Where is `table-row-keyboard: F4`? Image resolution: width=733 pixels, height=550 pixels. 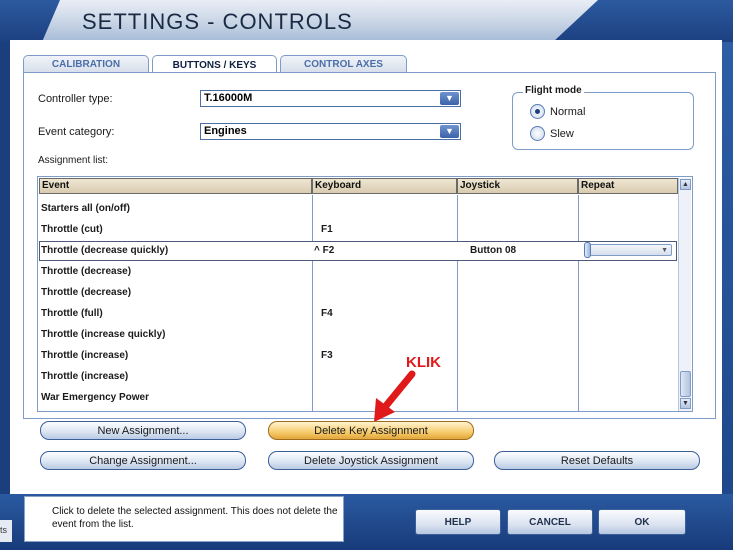 table-row-keyboard: F4 is located at coordinates (327, 313).